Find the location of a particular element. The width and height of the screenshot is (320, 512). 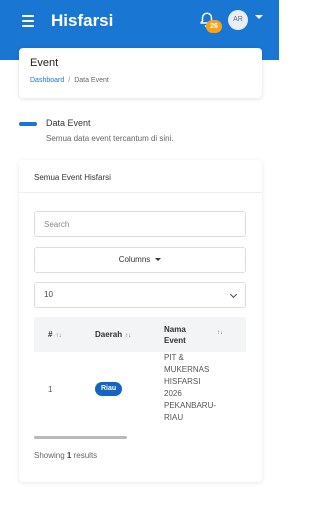

column-header-event-name: Nama Event is located at coordinates (180, 335).